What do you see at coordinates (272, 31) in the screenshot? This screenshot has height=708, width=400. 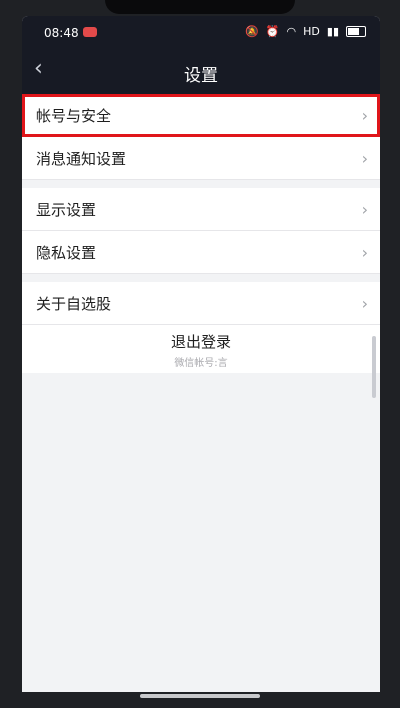 I see `alarm-icon: ⏰` at bounding box center [272, 31].